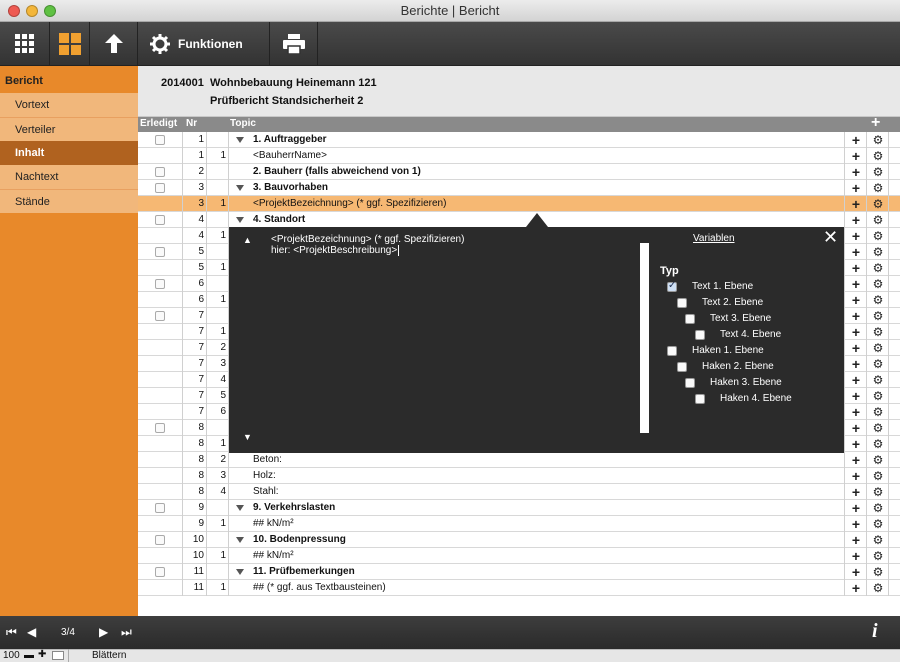 The image size is (900, 662). What do you see at coordinates (70, 44) in the screenshot?
I see `layout-view-button` at bounding box center [70, 44].